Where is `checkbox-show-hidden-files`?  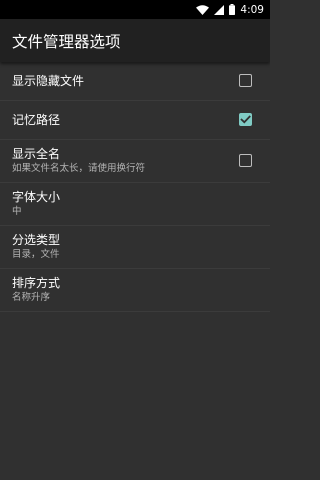 checkbox-show-hidden-files is located at coordinates (245, 80).